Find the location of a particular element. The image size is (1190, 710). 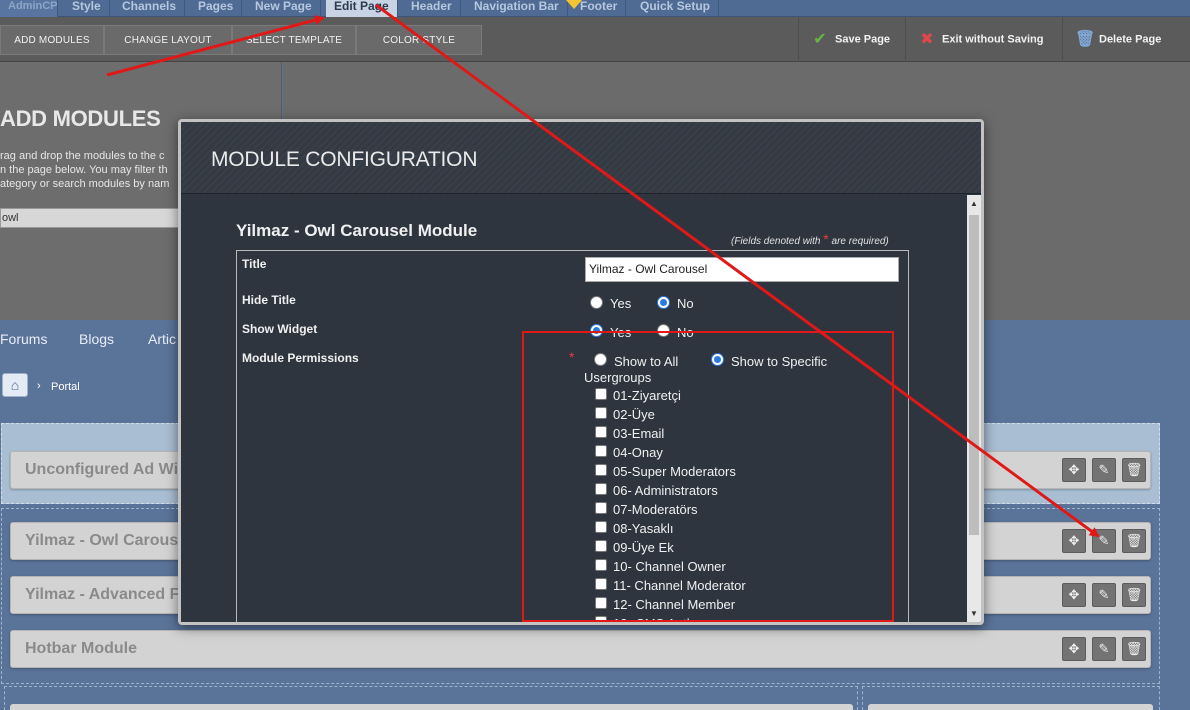

usergroup-label: 01-Ziyaretçi is located at coordinates (647, 395).